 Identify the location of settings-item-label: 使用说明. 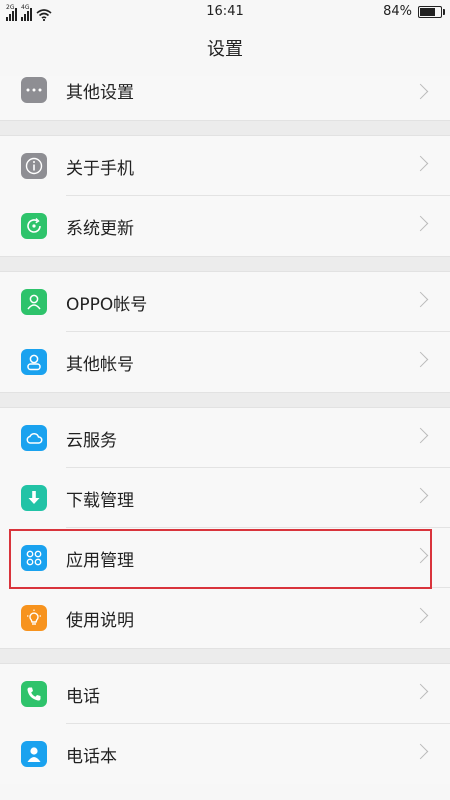
(100, 620).